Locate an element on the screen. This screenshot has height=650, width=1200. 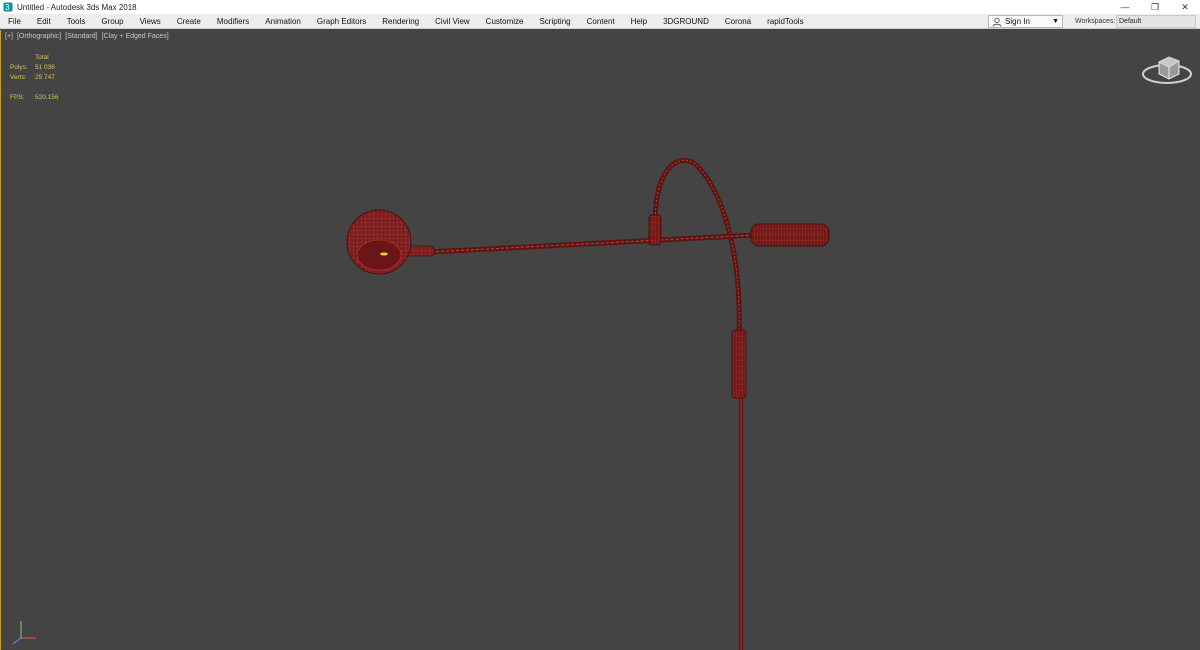
menu-tools: Tools is located at coordinates (76, 21).